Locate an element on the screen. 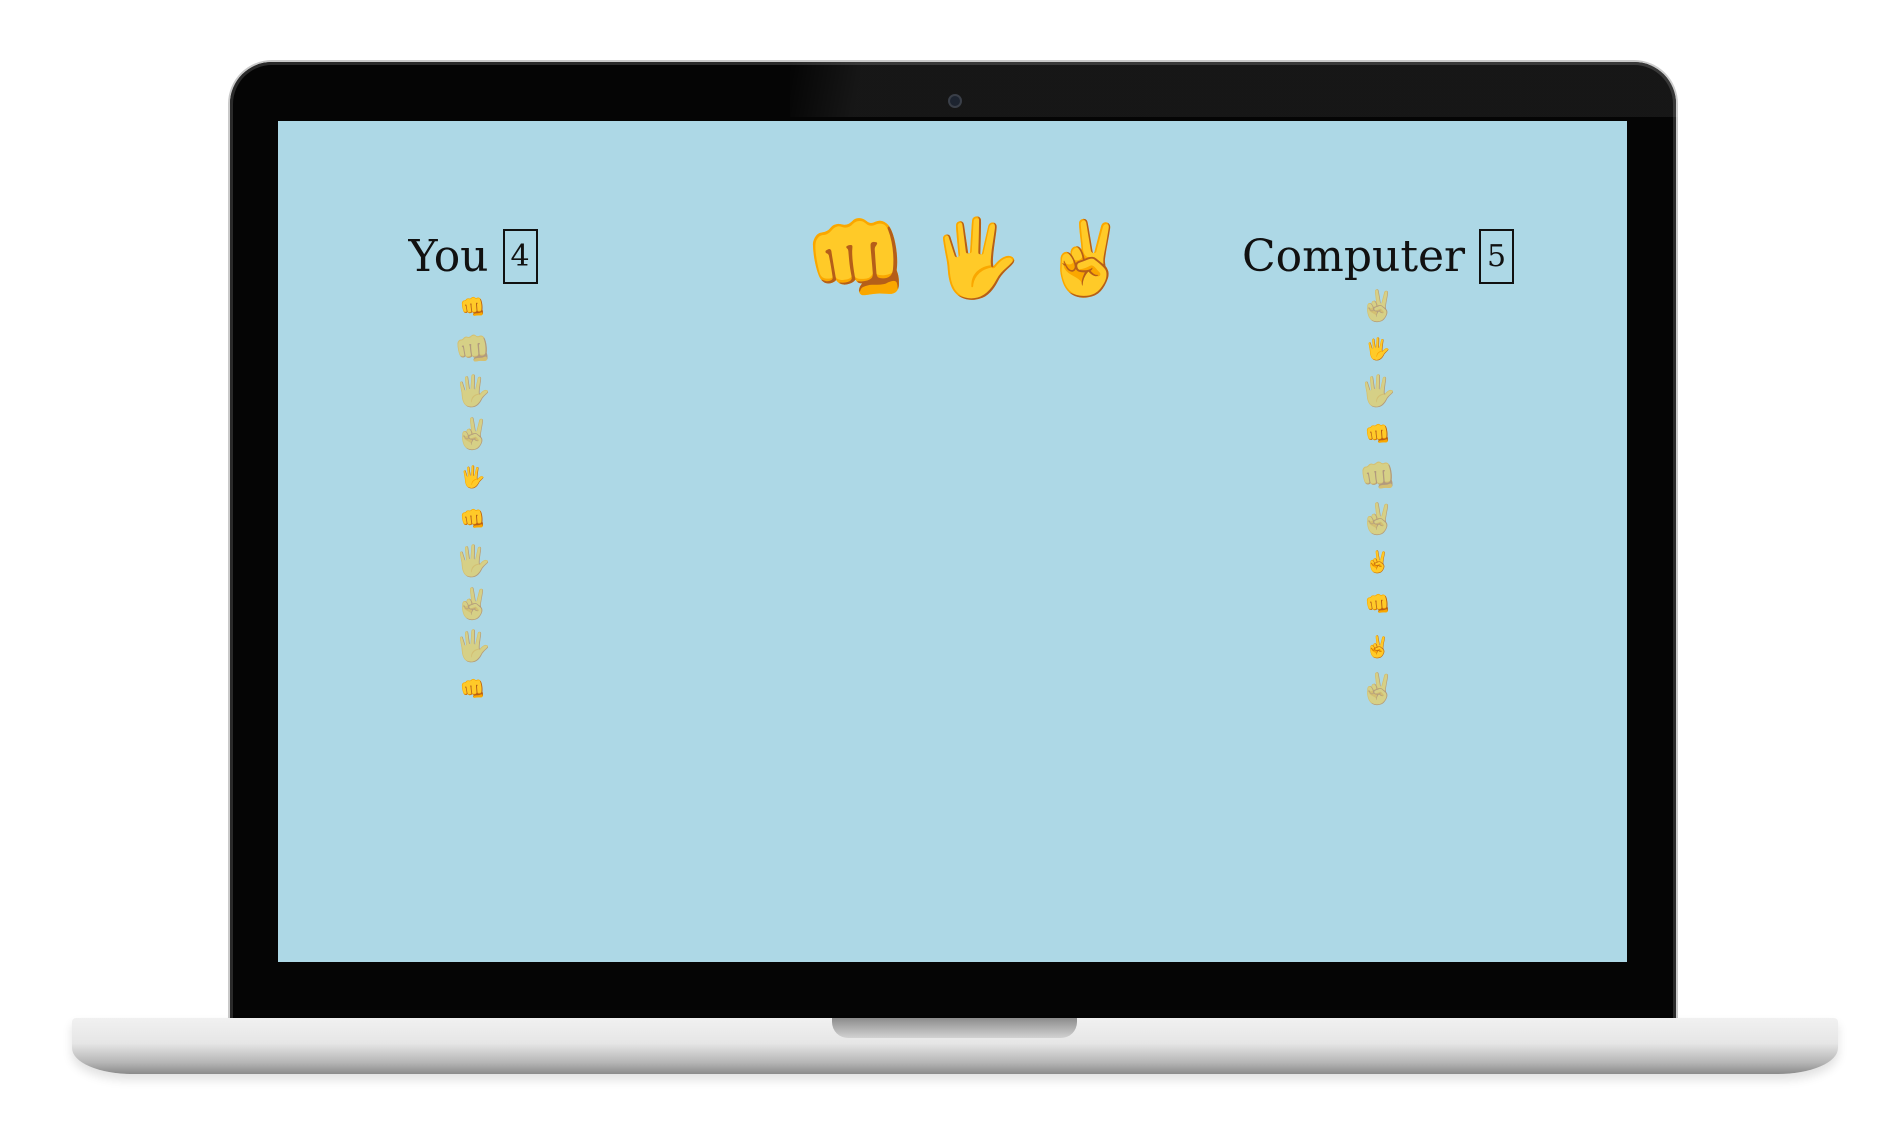  player-score: 4 is located at coordinates (520, 256).